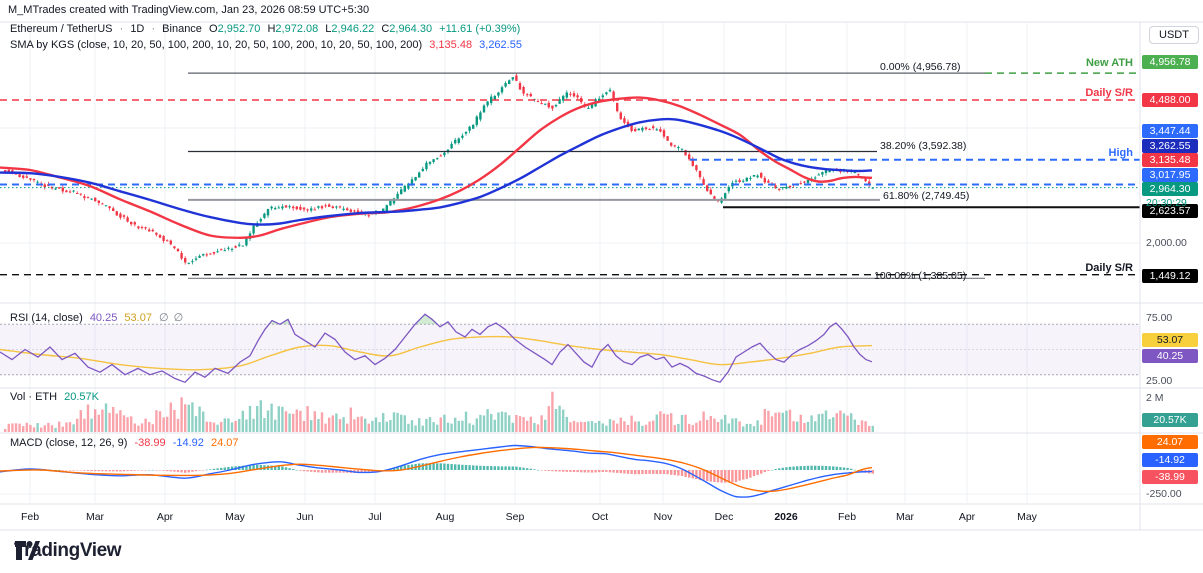  I want to click on price-axis-badge: 3,447.44, so click(1170, 131).